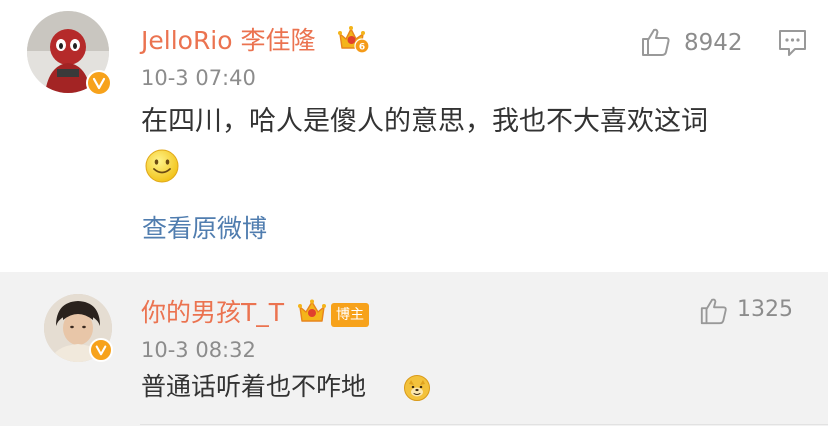 This screenshot has height=426, width=828. I want to click on crown-badge-icon: 6, so click(353, 39).